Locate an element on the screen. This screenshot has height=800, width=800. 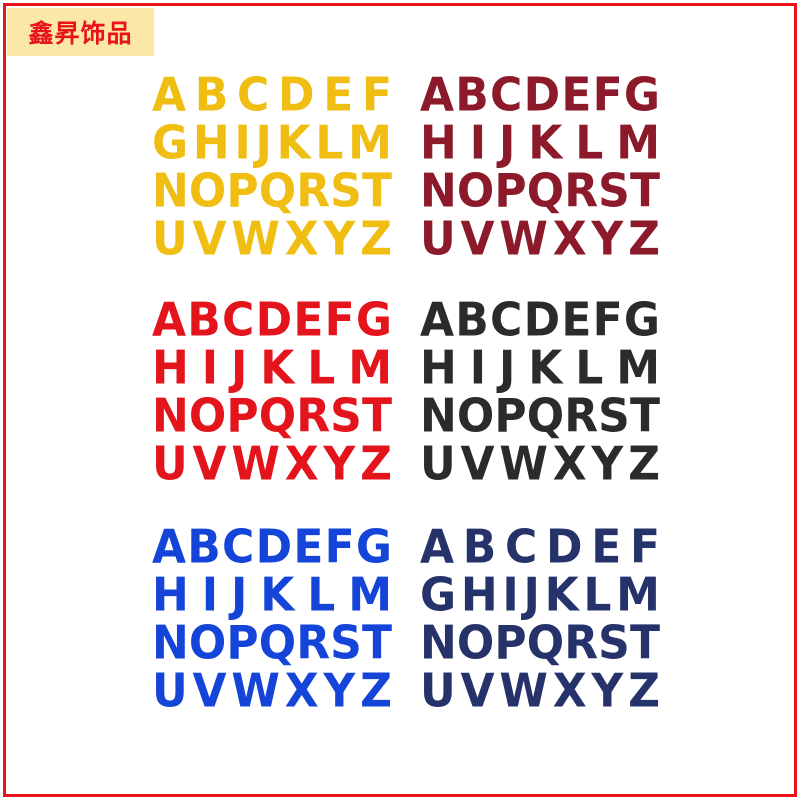
letter-row: ABCDEF is located at coordinates (540, 548).